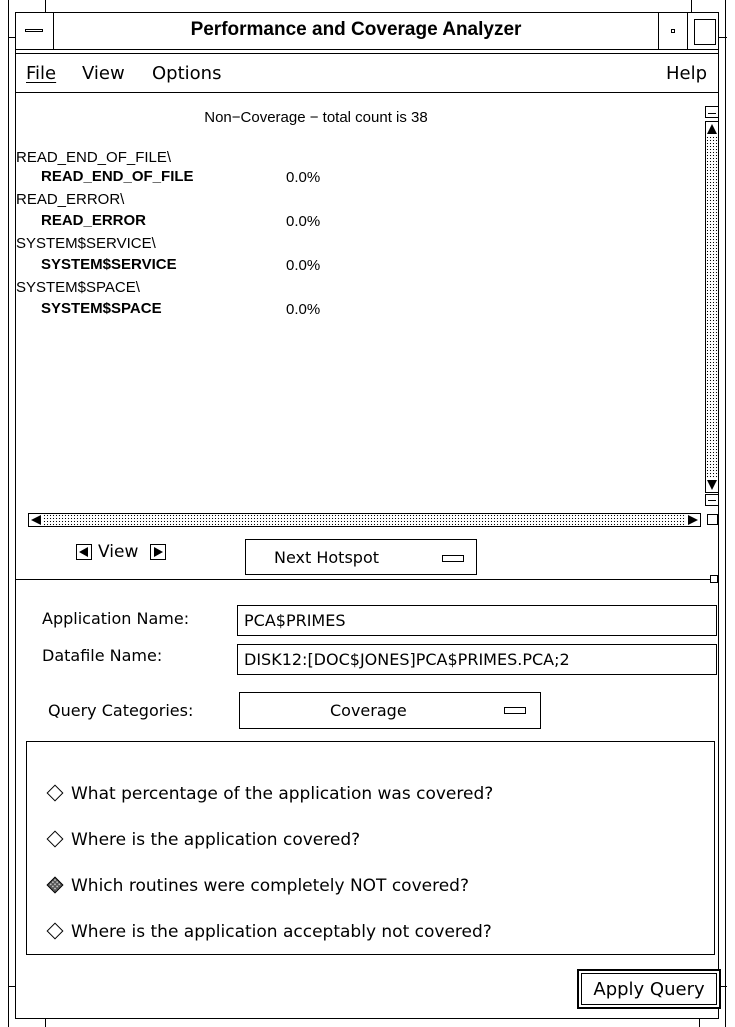  I want to click on window-menu-icon, so click(34, 30).